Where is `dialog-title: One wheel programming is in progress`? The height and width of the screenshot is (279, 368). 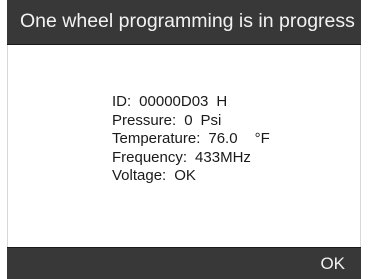 dialog-title: One wheel programming is in progress is located at coordinates (187, 21).